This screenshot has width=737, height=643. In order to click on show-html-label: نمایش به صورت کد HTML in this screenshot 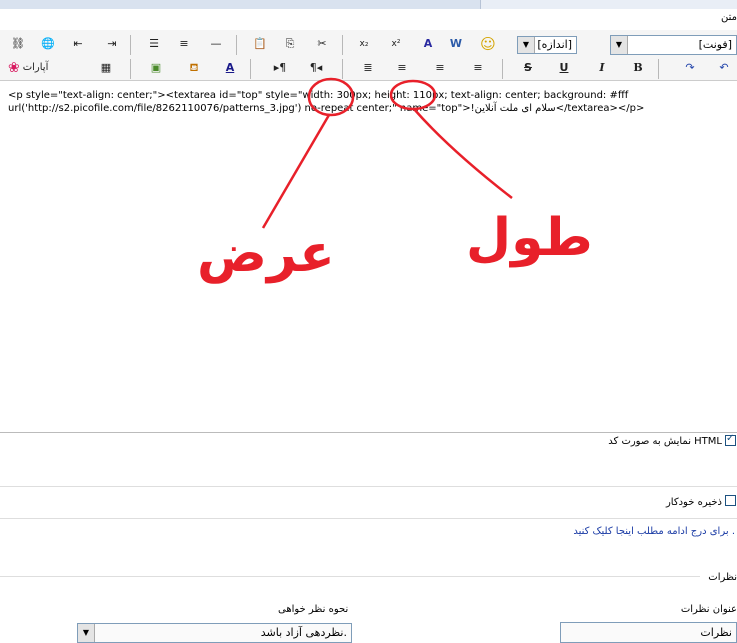, I will do `click(665, 441)`.